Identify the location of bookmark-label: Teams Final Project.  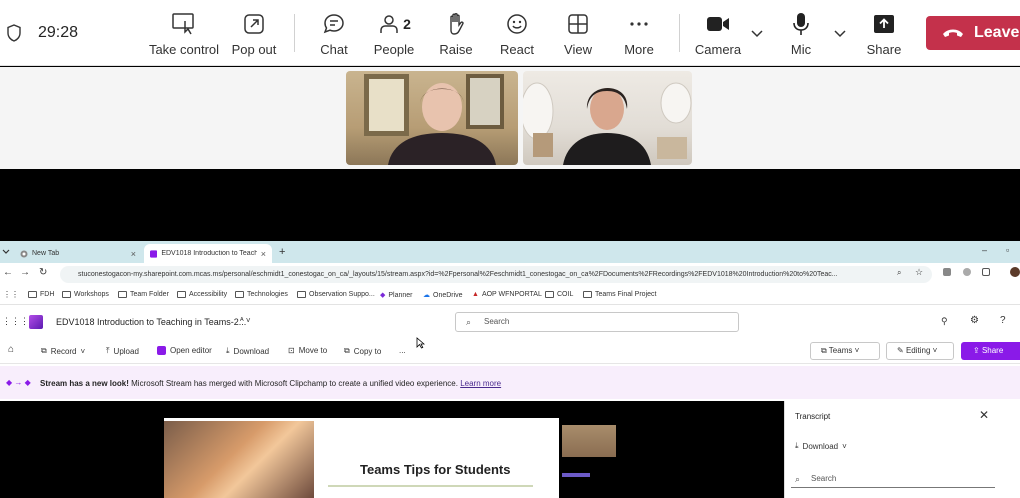
(626, 294).